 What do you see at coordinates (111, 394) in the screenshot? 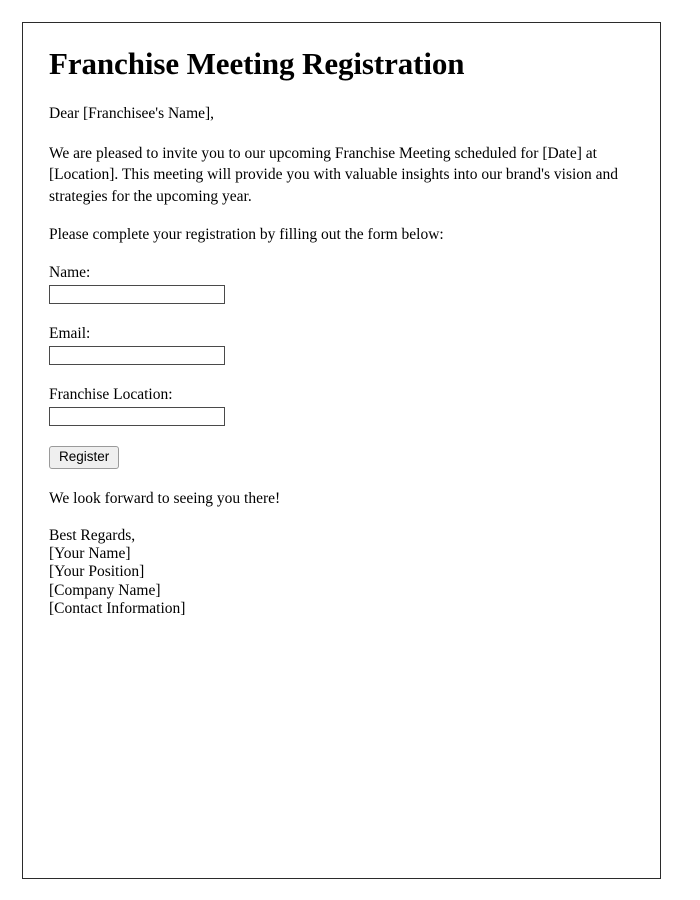
I see `franchise-location-field-label: Franchise Location:` at bounding box center [111, 394].